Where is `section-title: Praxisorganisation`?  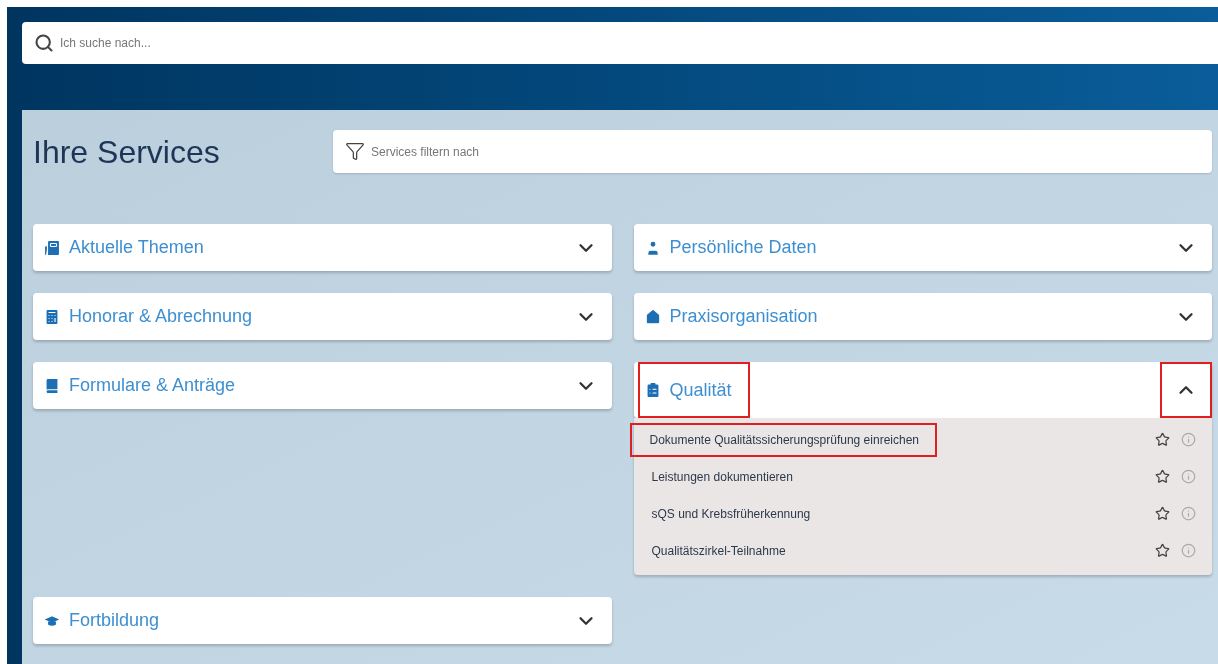 section-title: Praxisorganisation is located at coordinates (743, 316).